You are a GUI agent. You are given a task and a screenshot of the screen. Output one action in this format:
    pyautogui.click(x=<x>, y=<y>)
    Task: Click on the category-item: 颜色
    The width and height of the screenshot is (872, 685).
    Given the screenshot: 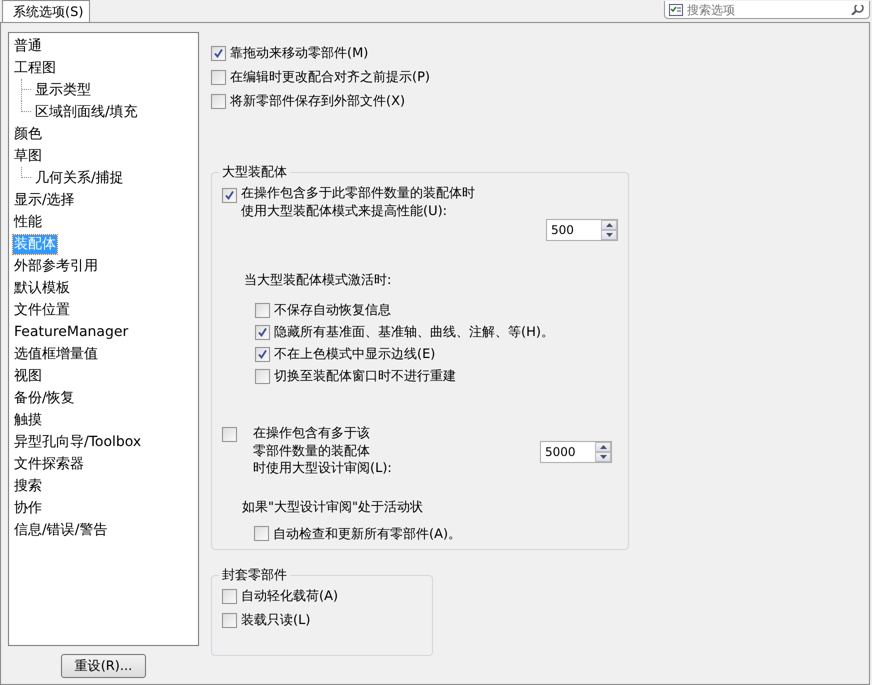 What is the action you would take?
    pyautogui.click(x=28, y=134)
    